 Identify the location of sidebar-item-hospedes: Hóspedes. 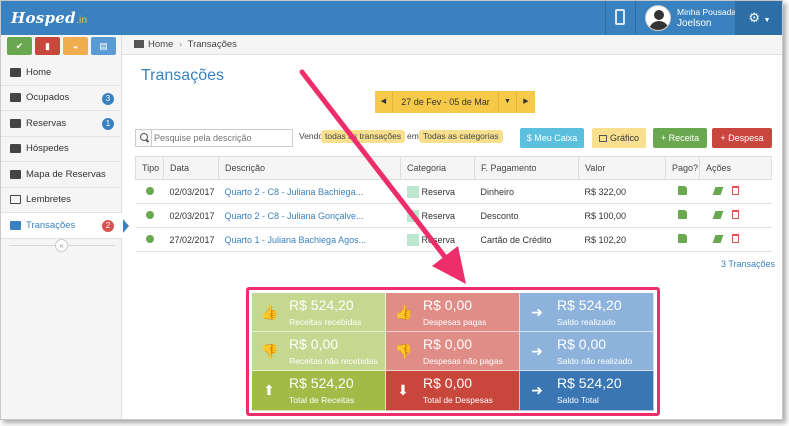
(61, 149).